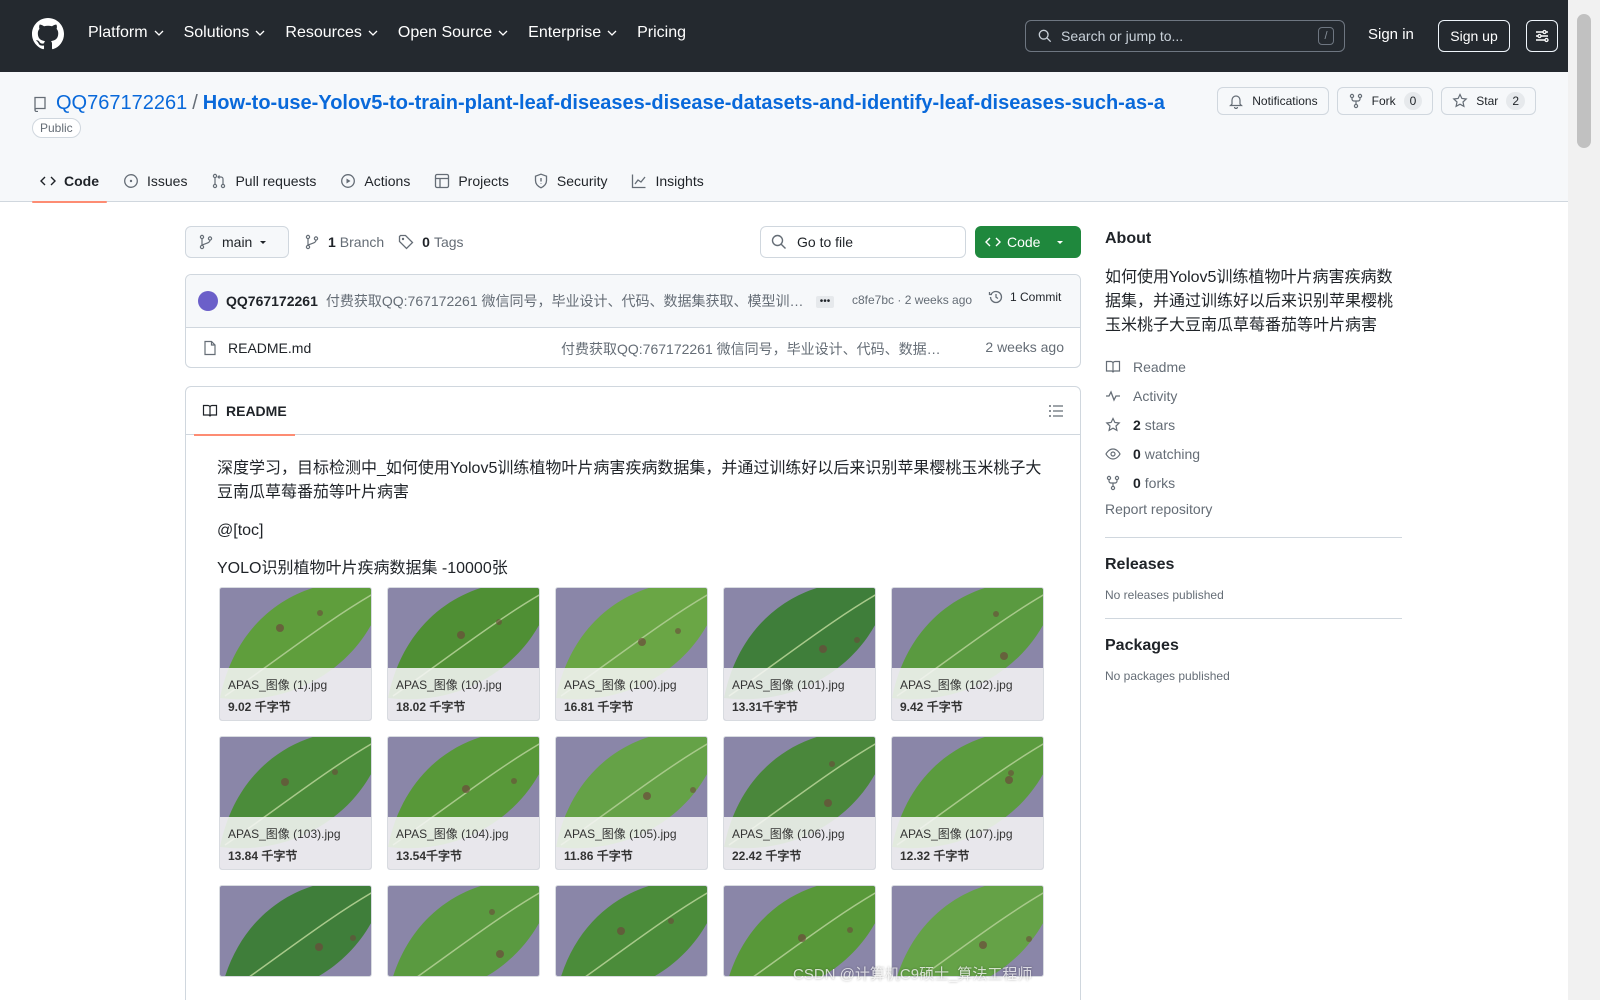  I want to click on expand-commit-button: •••, so click(825, 302).